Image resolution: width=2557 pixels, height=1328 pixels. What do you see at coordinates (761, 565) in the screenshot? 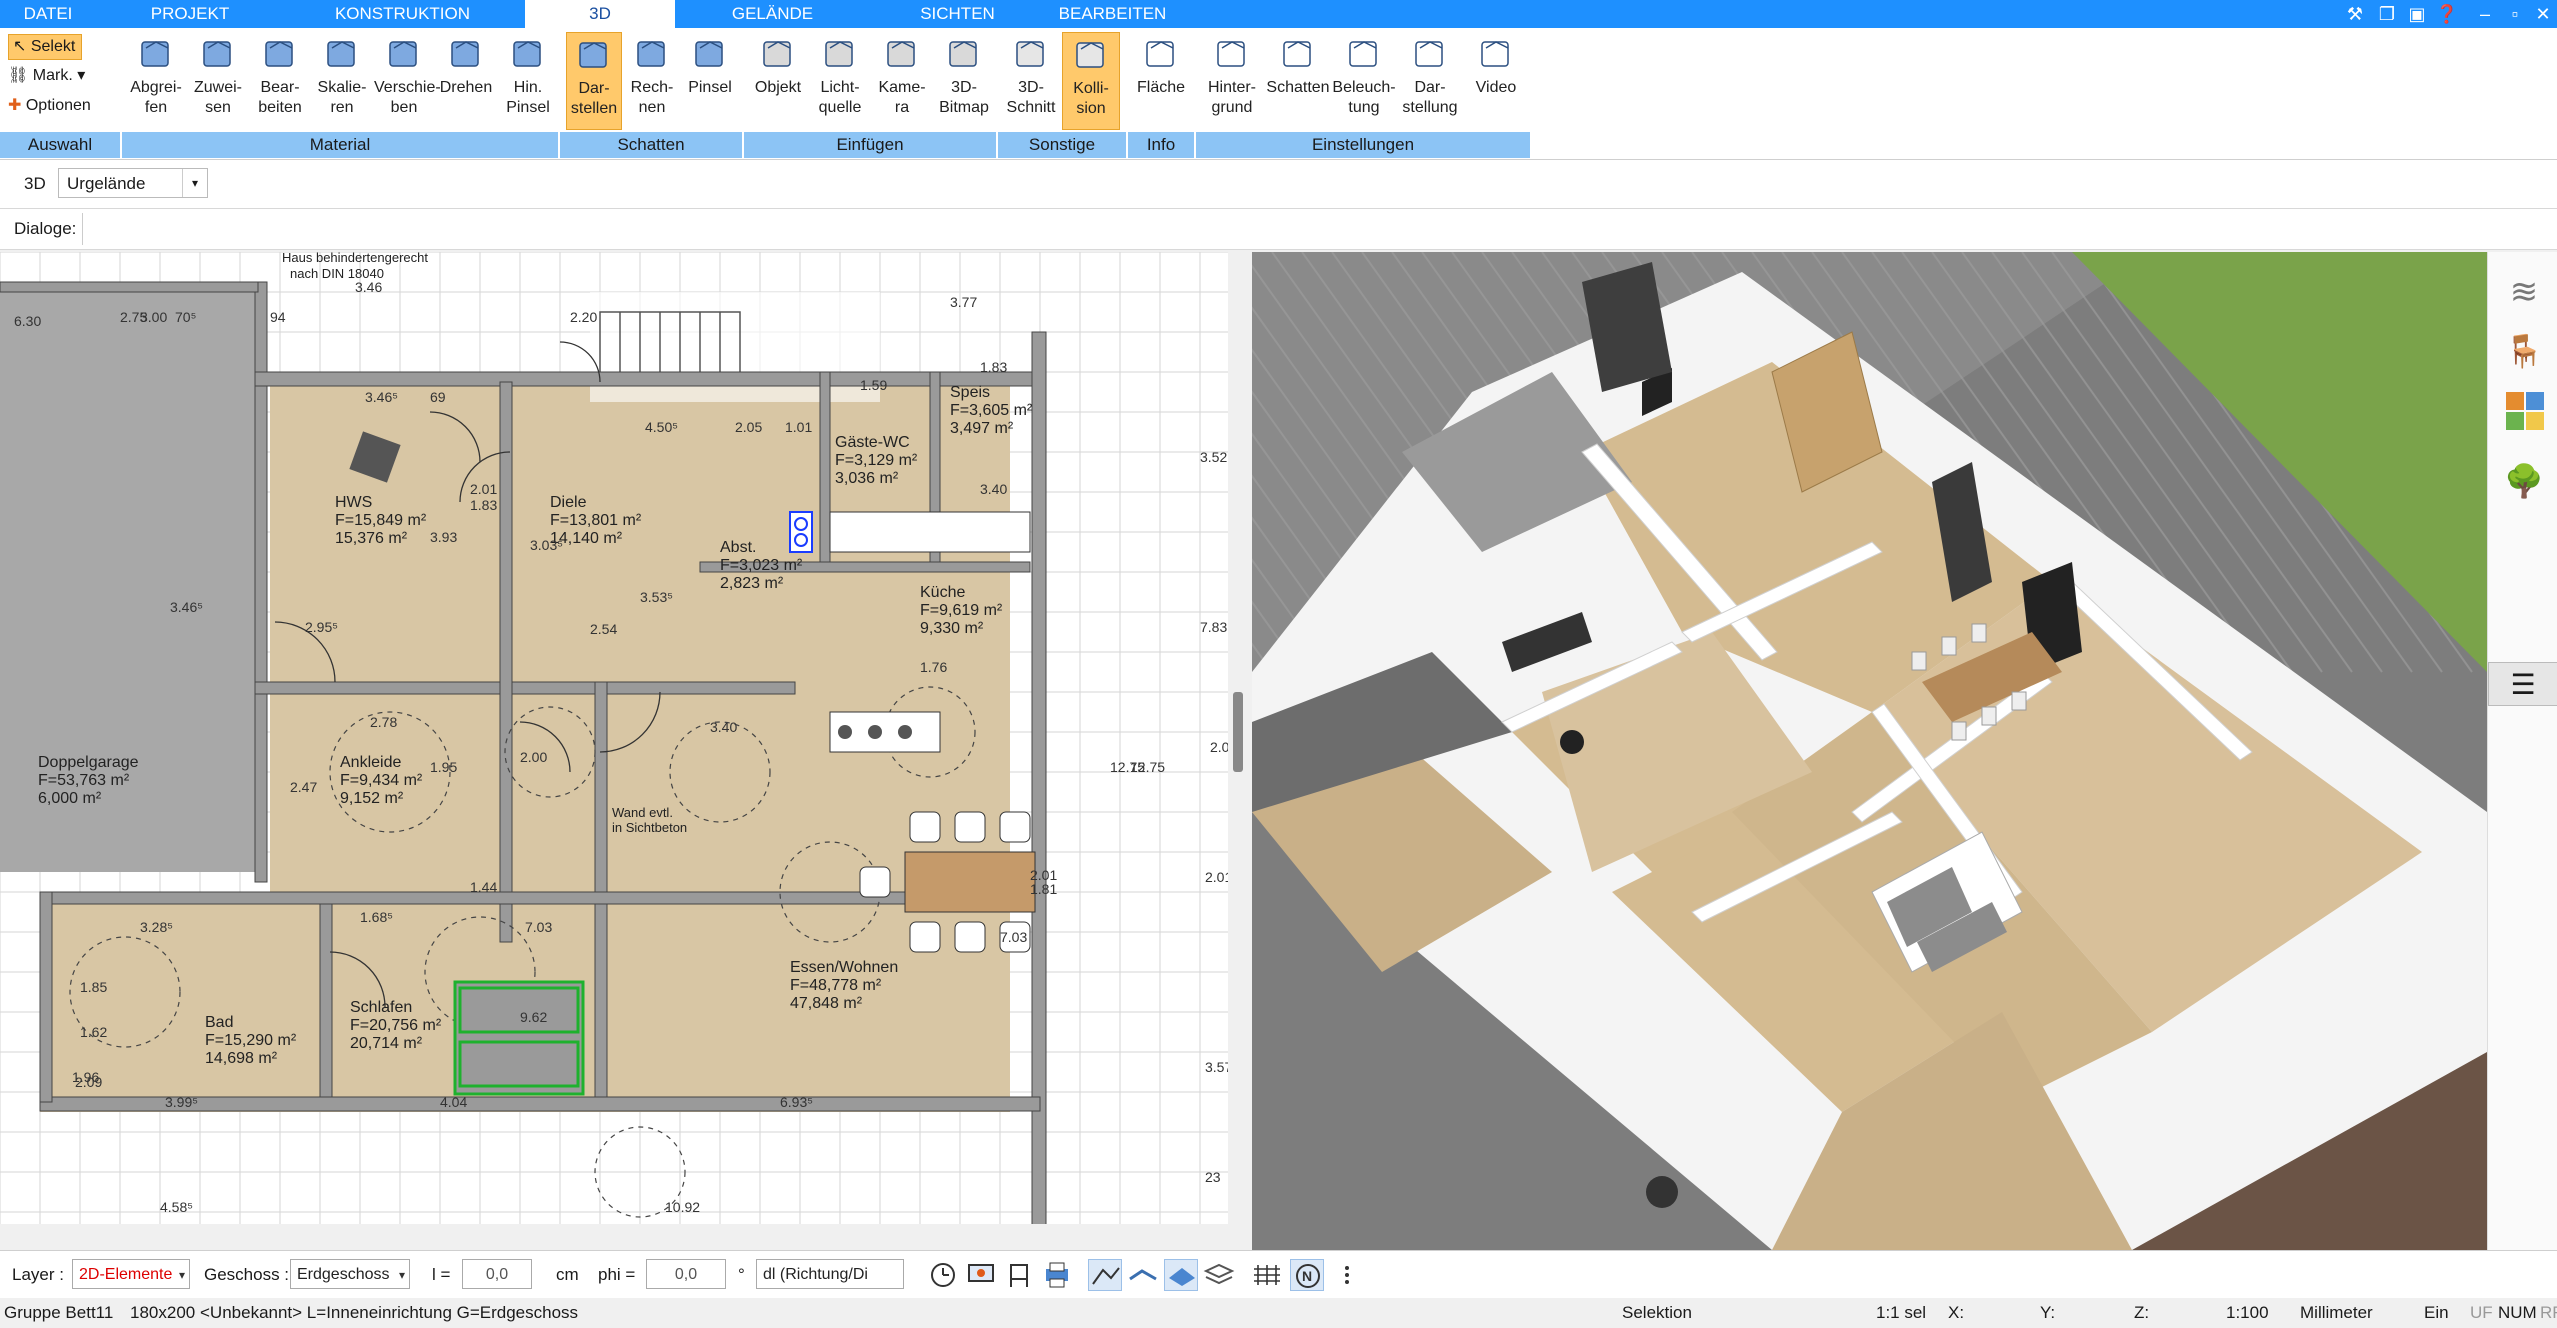
I see `room-area1: F=3,023 m²` at bounding box center [761, 565].